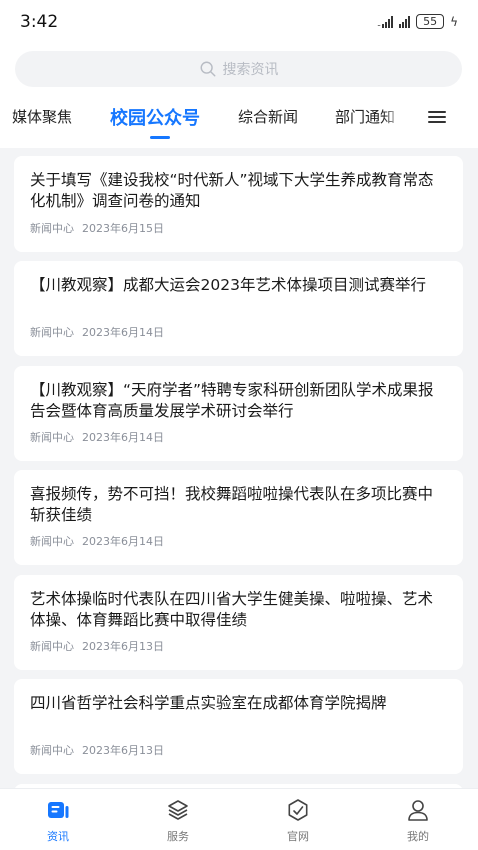 The width and height of the screenshot is (478, 850). What do you see at coordinates (58, 820) in the screenshot?
I see `nav-news: 资讯` at bounding box center [58, 820].